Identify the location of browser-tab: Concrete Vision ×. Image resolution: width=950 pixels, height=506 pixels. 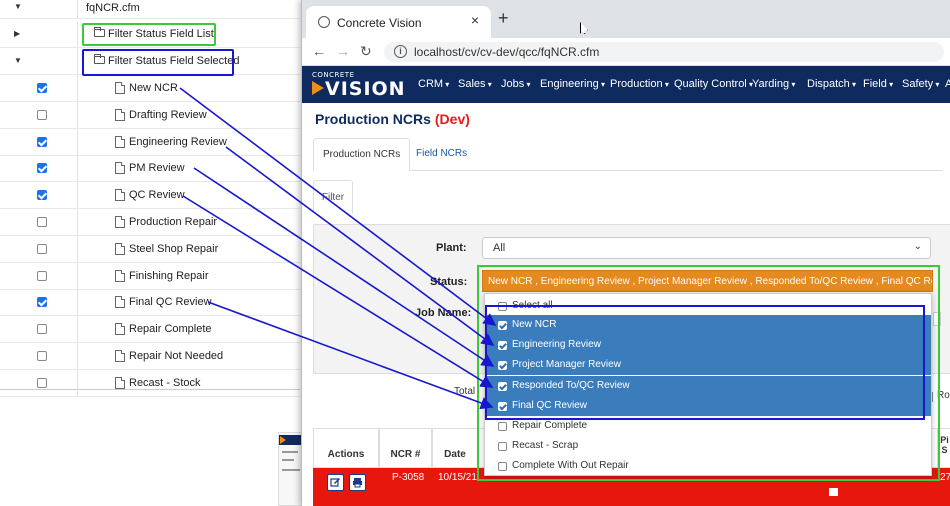
(398, 22).